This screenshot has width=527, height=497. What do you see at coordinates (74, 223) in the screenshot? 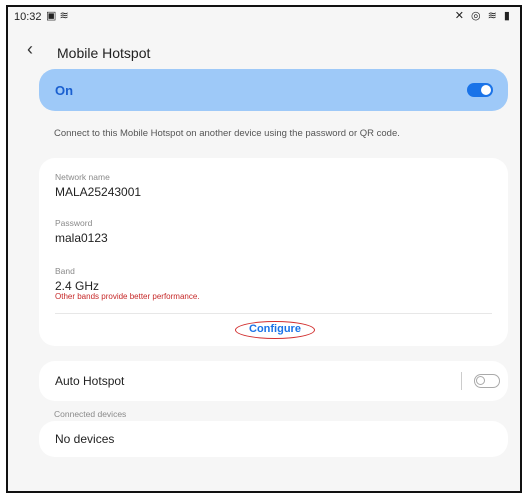
I see `password-label: Password` at bounding box center [74, 223].